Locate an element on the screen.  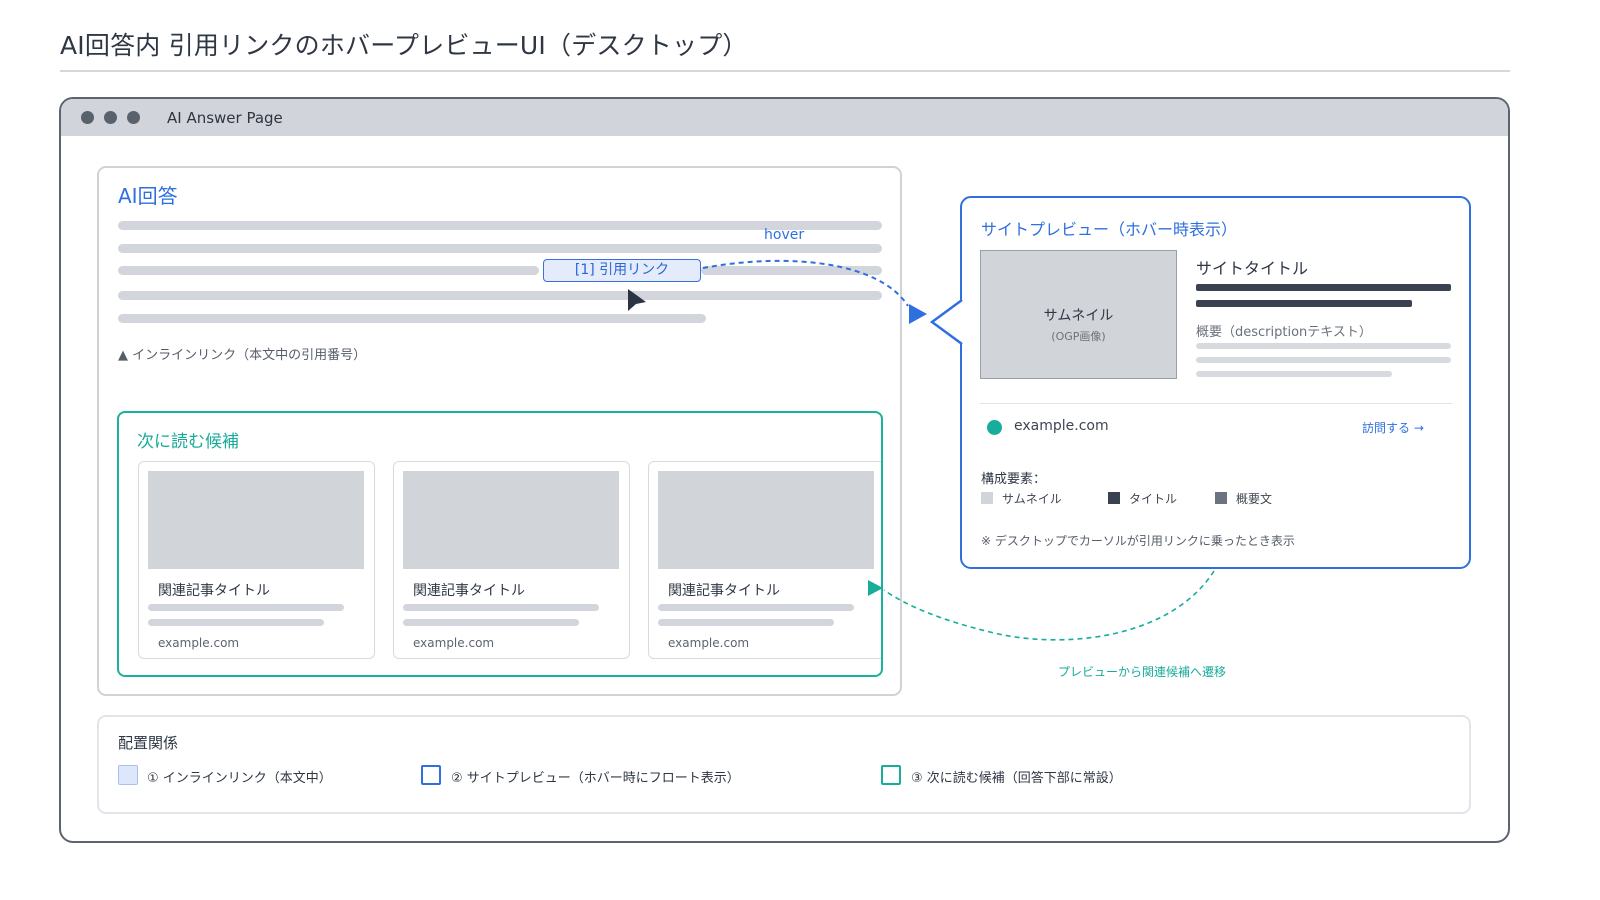
thumbnail-sublabel: (OGP画像) is located at coordinates (1078, 336).